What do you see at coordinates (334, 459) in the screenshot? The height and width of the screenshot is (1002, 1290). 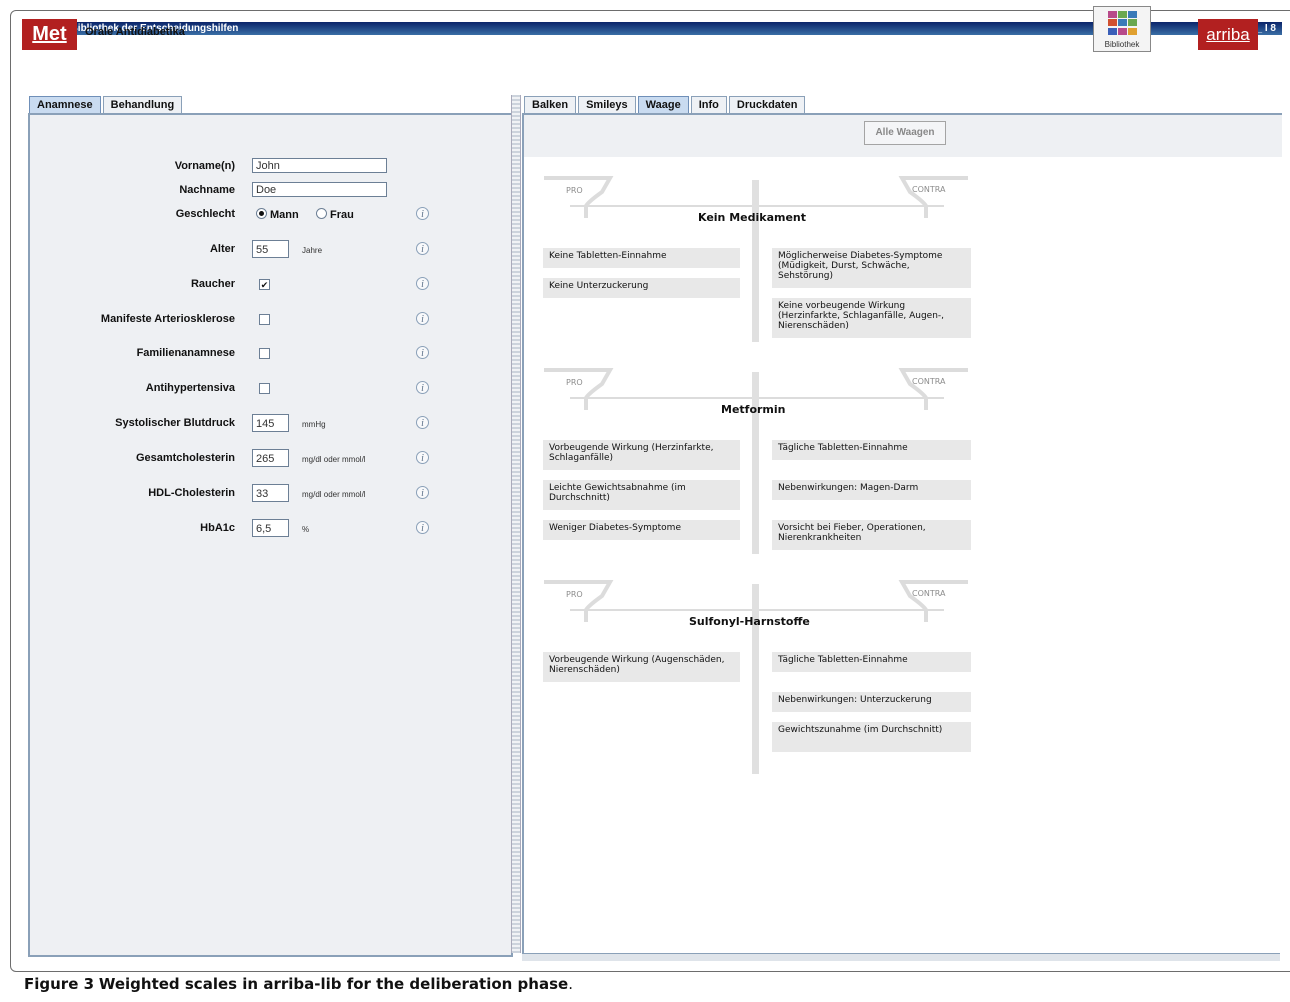 I see `total-cholesterol-unit: mg/dl oder mmol/l` at bounding box center [334, 459].